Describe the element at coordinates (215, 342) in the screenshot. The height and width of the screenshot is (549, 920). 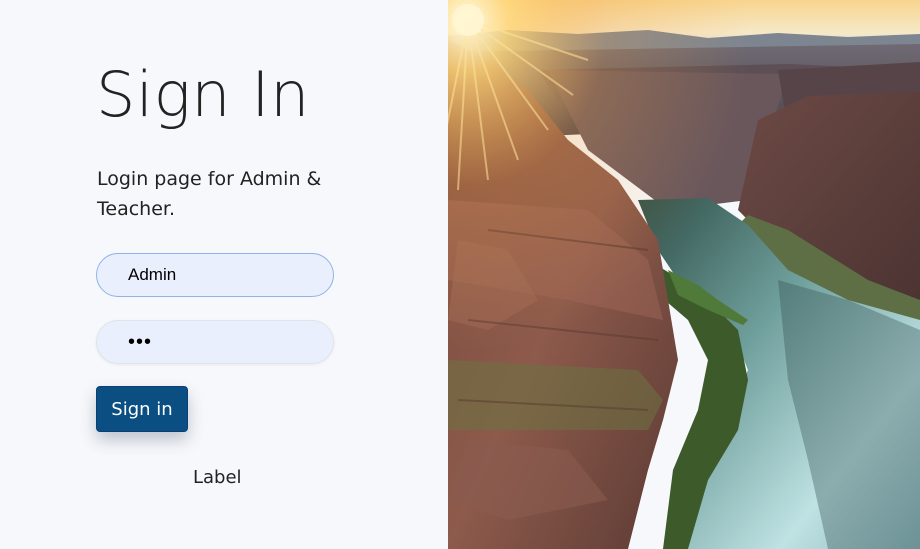
I see `password-input` at that location.